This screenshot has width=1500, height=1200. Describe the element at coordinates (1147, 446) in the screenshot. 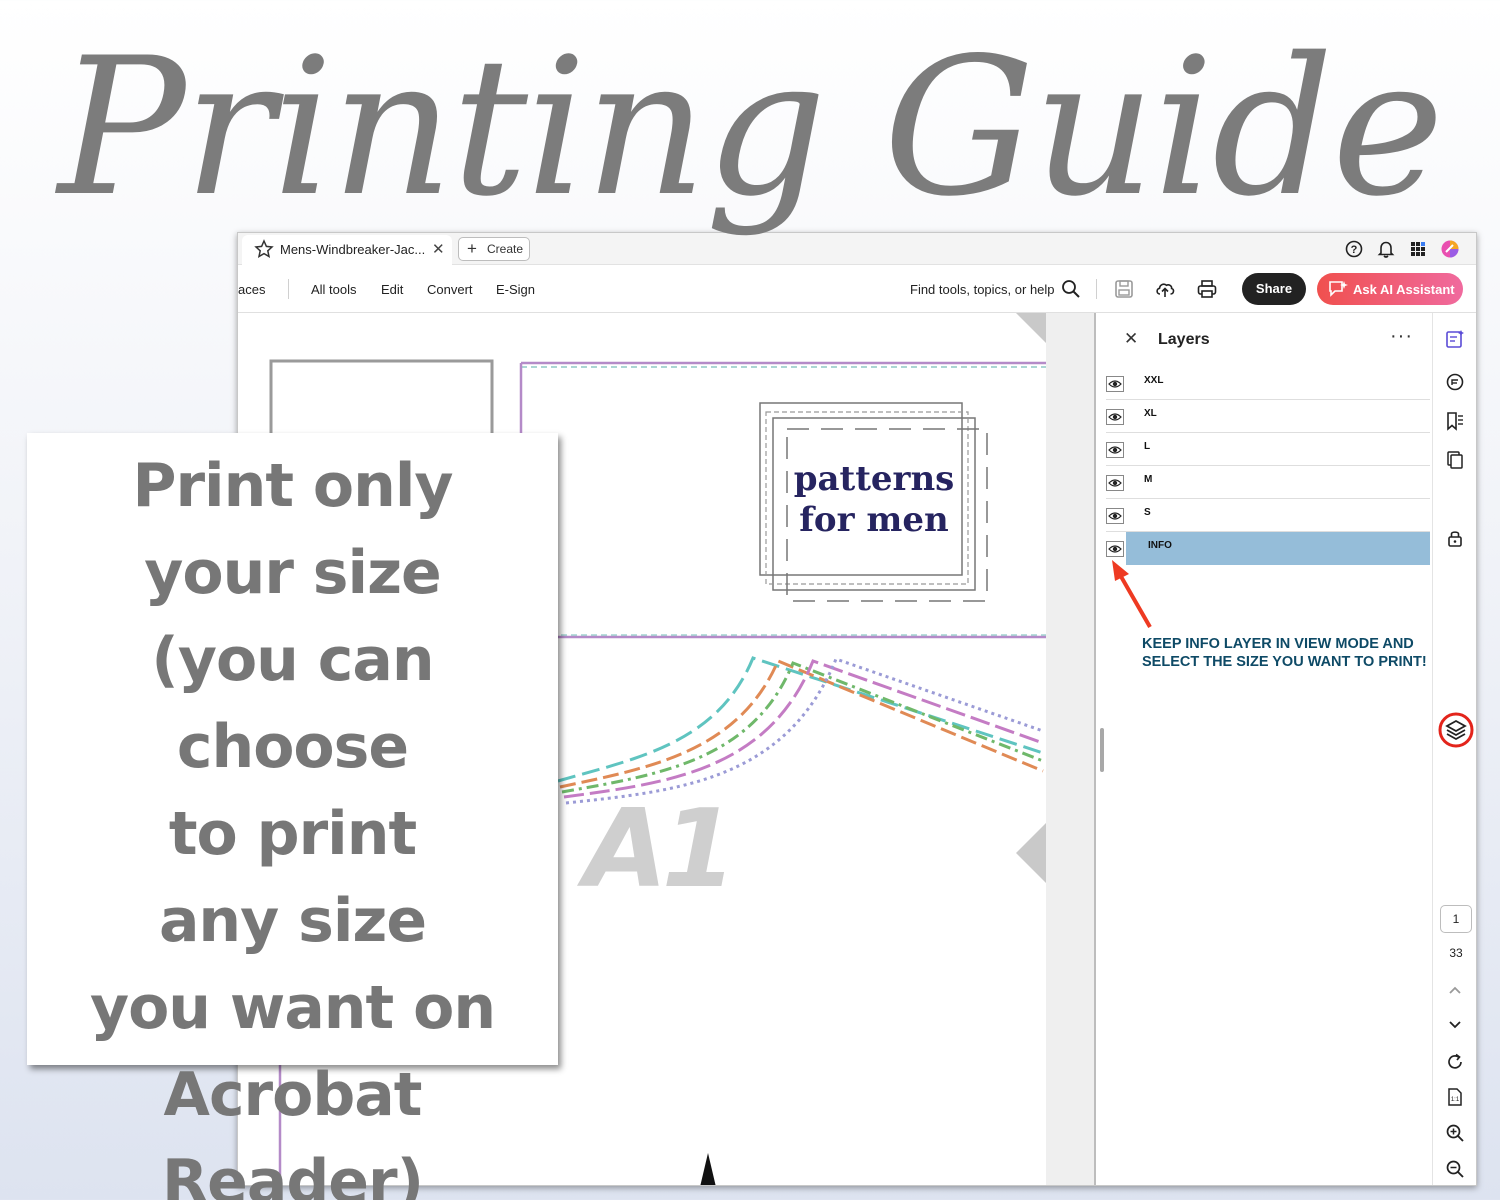

I see `layer-label: L` at that location.